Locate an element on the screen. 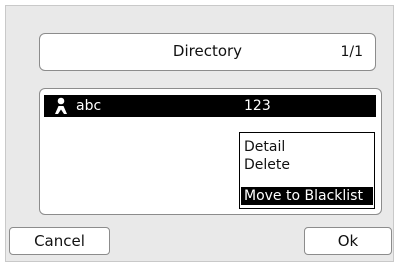 This screenshot has height=267, width=401. cancel-button: Cancel is located at coordinates (59, 241).